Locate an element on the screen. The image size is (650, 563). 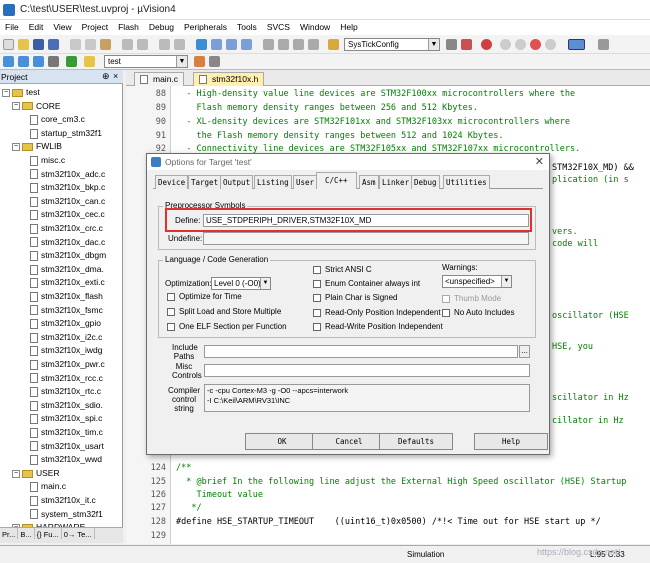
tree-file: stm32f10x_wwd is located at coordinates (66, 461).